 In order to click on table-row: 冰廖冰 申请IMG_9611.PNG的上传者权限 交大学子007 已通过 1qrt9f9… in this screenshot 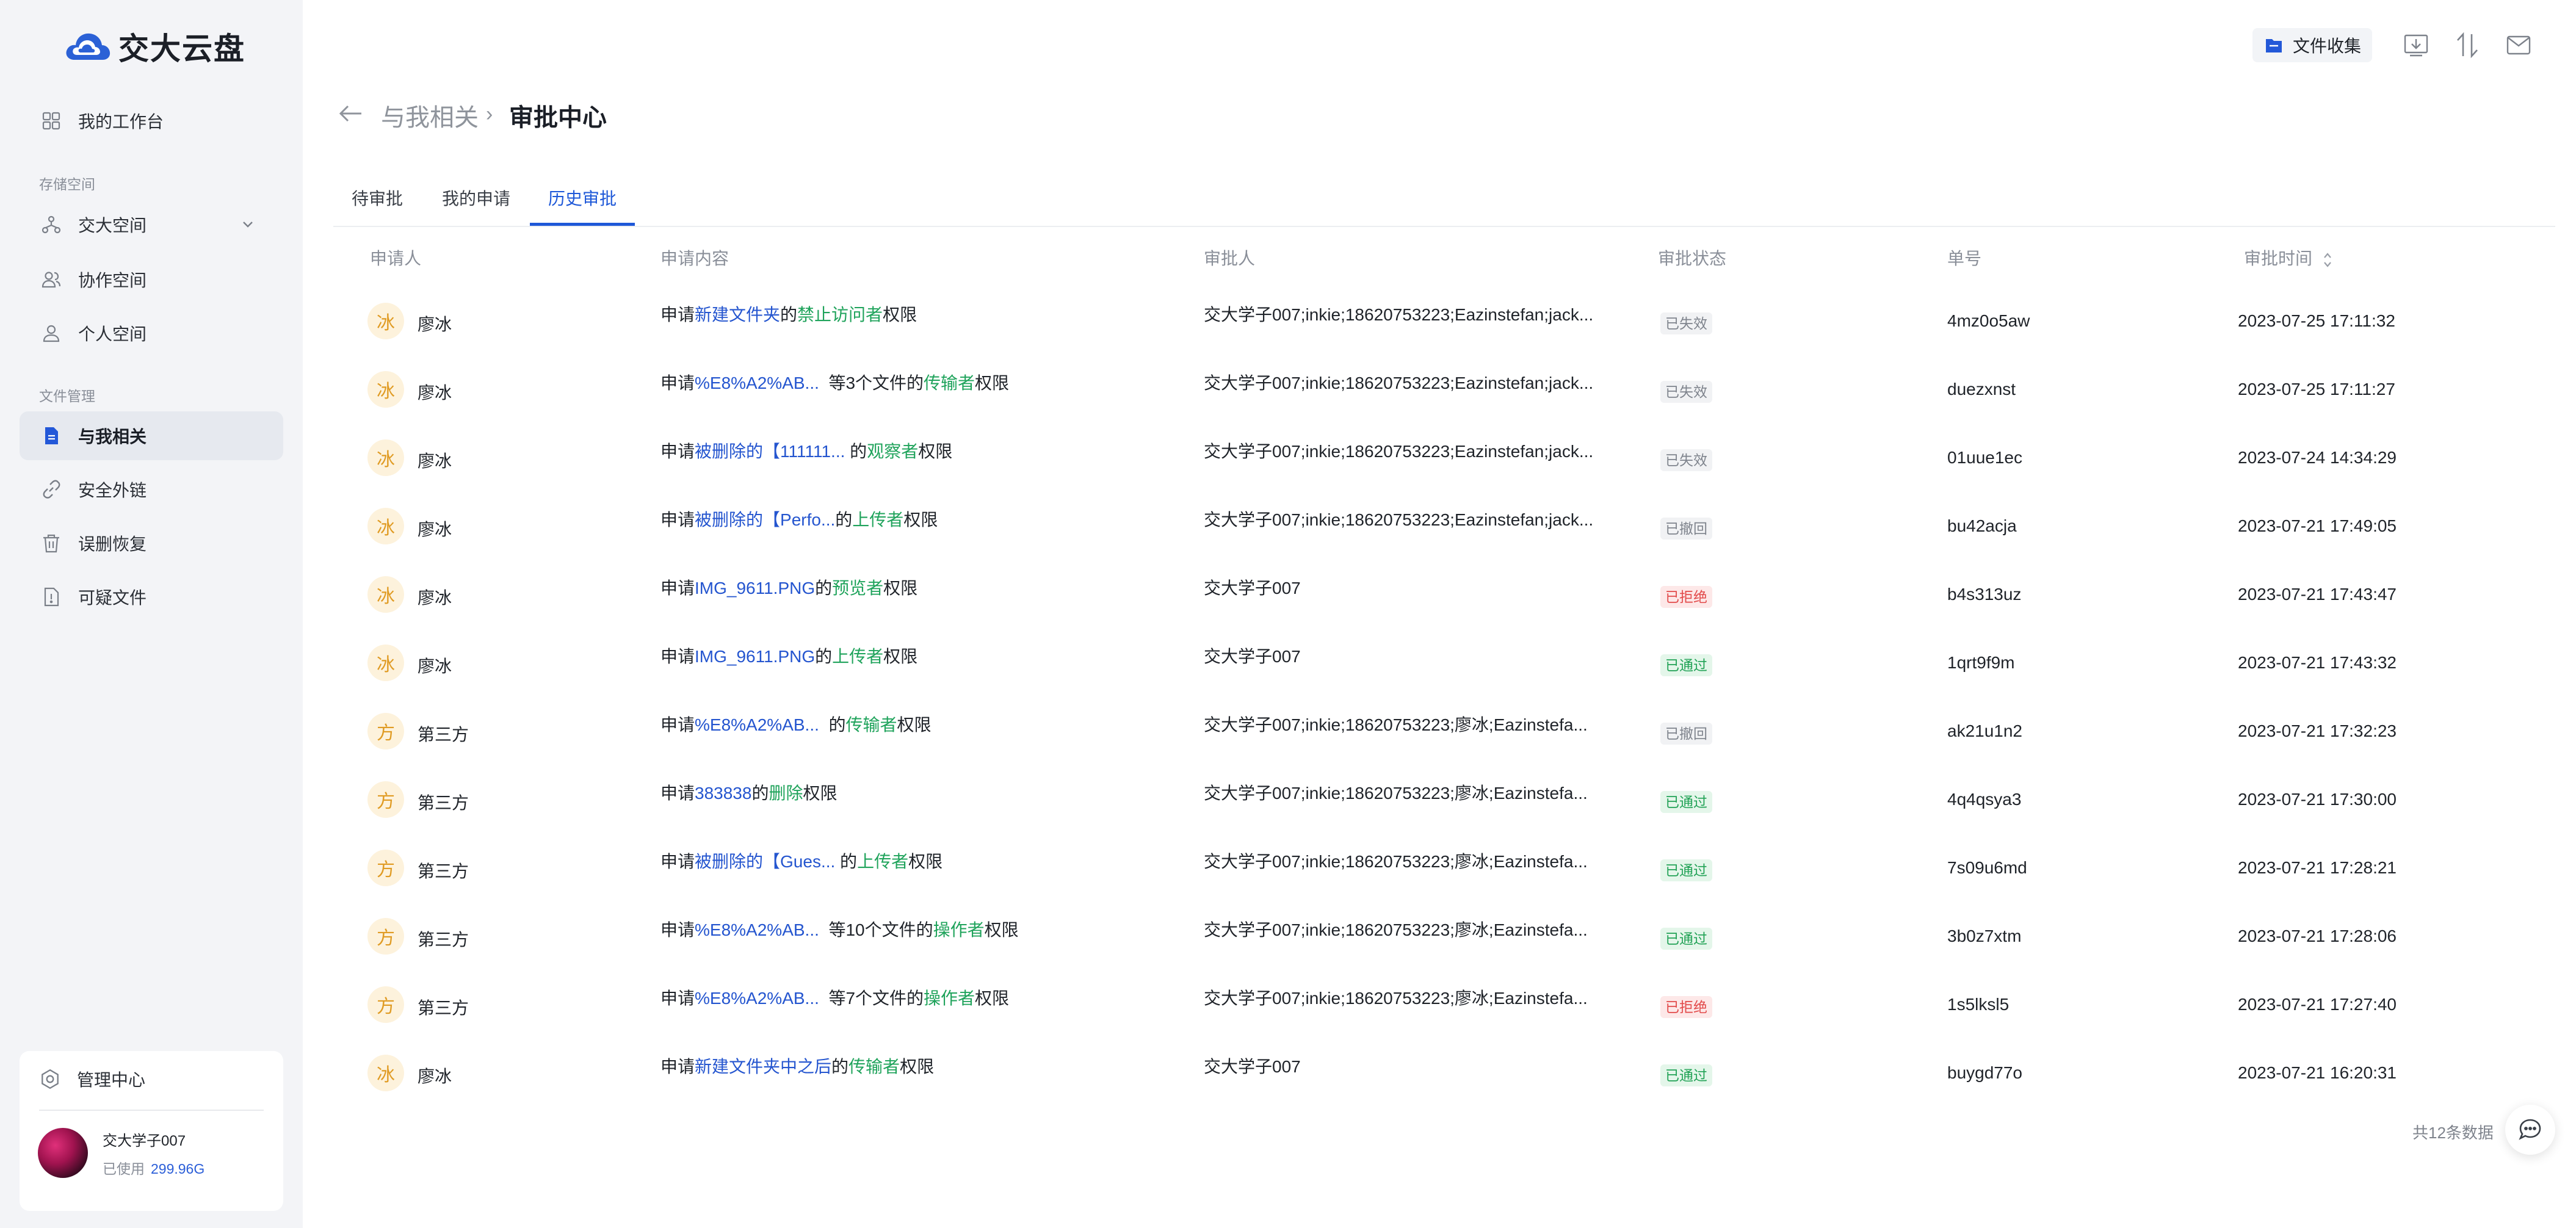, I will do `click(1444, 660)`.